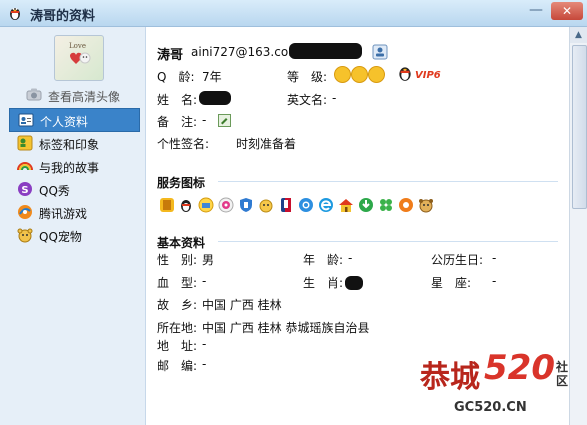 The width and height of the screenshot is (587, 425). What do you see at coordinates (386, 205) in the screenshot?
I see `clover-icon` at bounding box center [386, 205].